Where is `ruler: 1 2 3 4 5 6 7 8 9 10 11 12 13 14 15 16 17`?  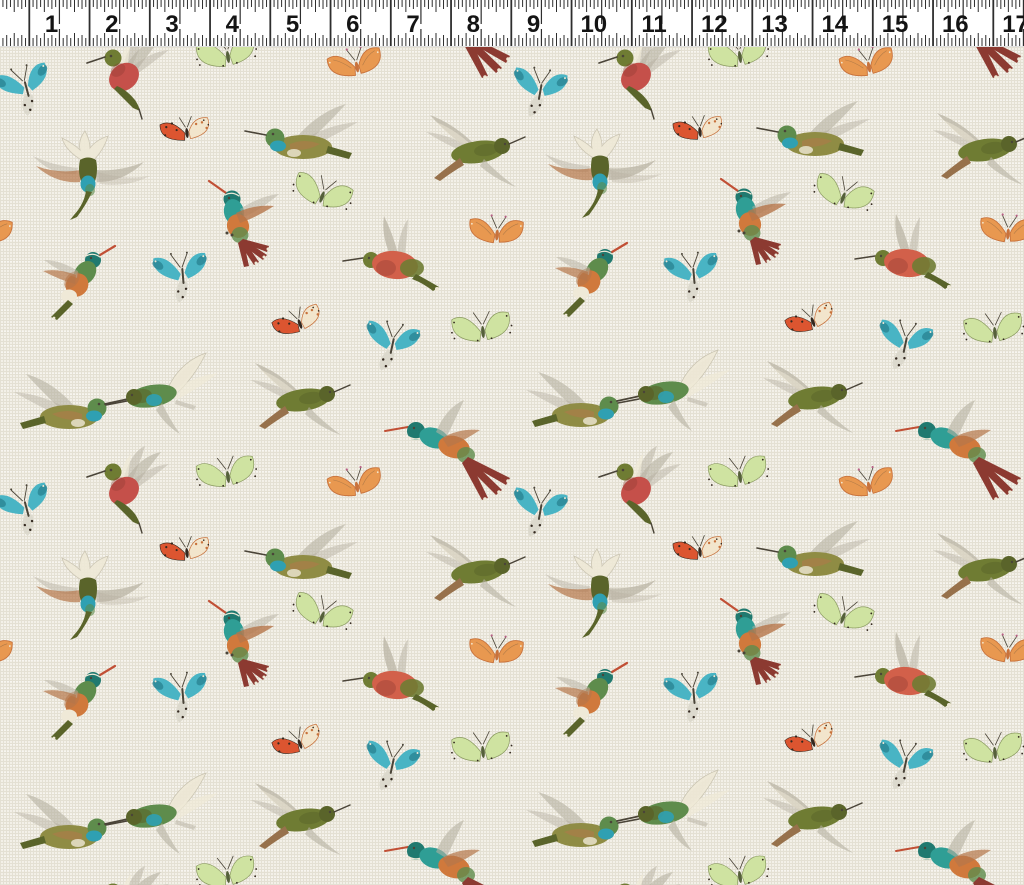
ruler: 1 2 3 4 5 6 7 8 9 10 11 12 13 14 15 16 17 is located at coordinates (512, 23).